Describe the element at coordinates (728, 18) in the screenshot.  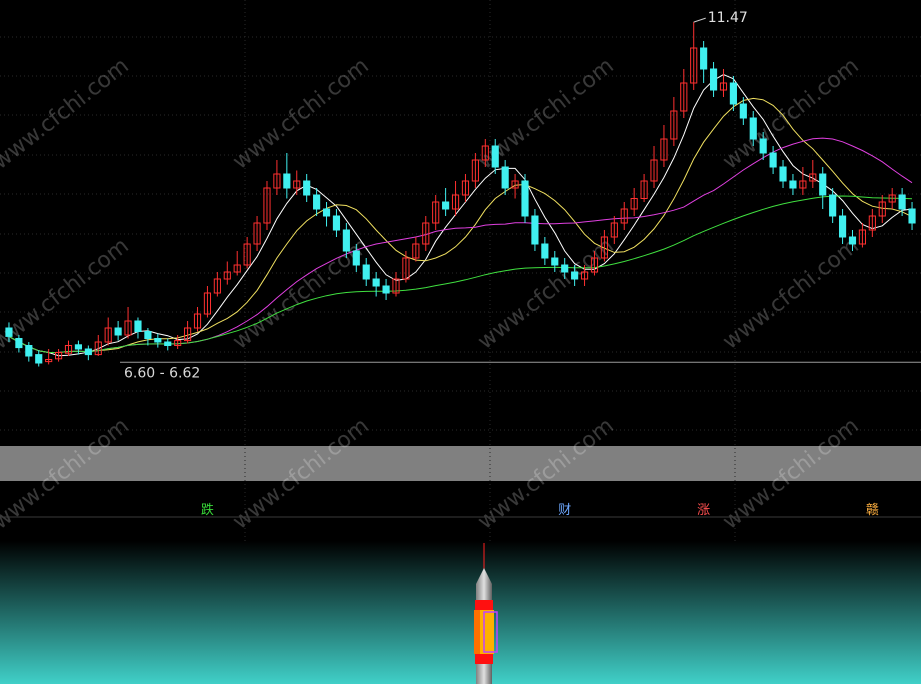
I see `high-label: 11.47` at that location.